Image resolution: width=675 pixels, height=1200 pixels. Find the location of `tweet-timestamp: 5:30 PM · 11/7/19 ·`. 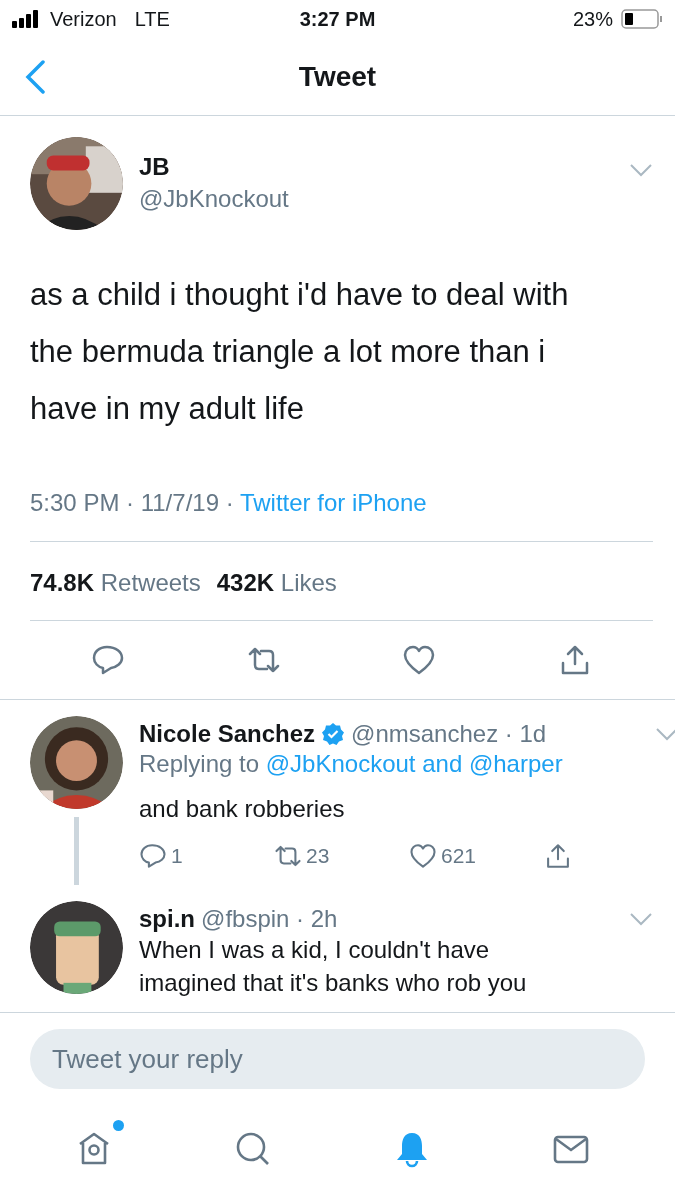

tweet-timestamp: 5:30 PM · 11/7/19 · is located at coordinates (132, 502).